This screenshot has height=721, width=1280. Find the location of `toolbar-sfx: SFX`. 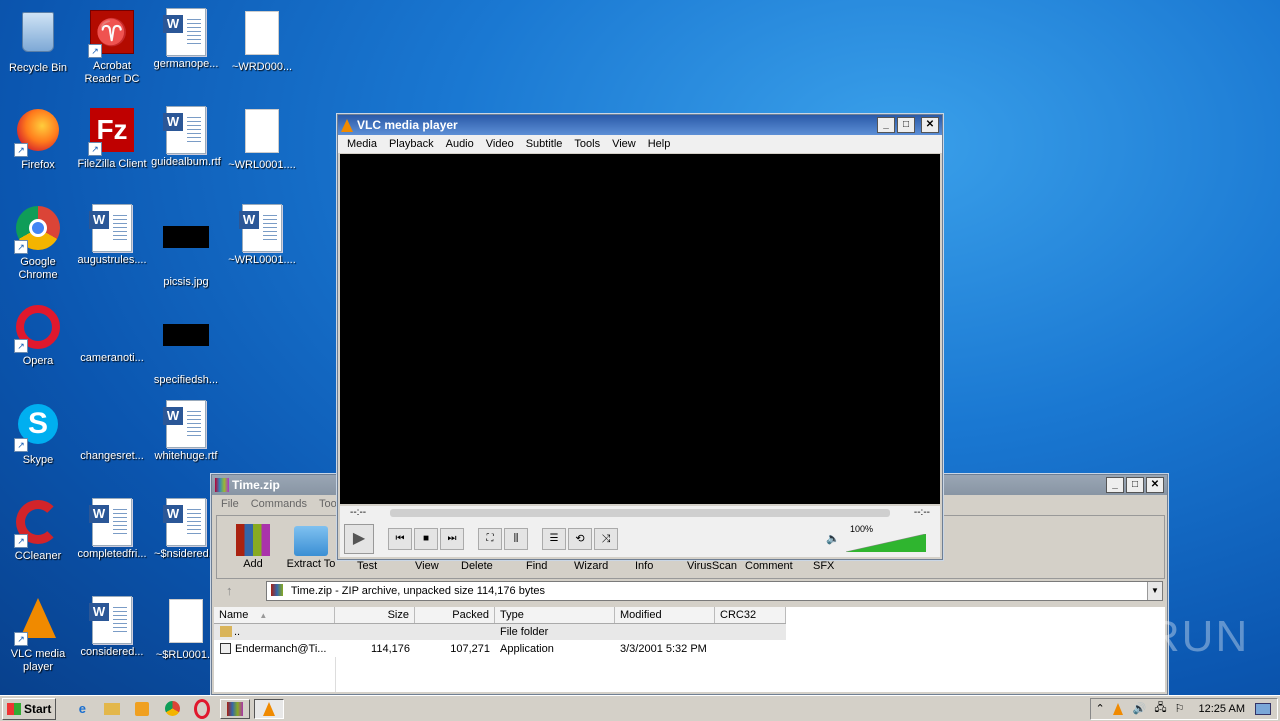

toolbar-sfx: SFX is located at coordinates (823, 566).